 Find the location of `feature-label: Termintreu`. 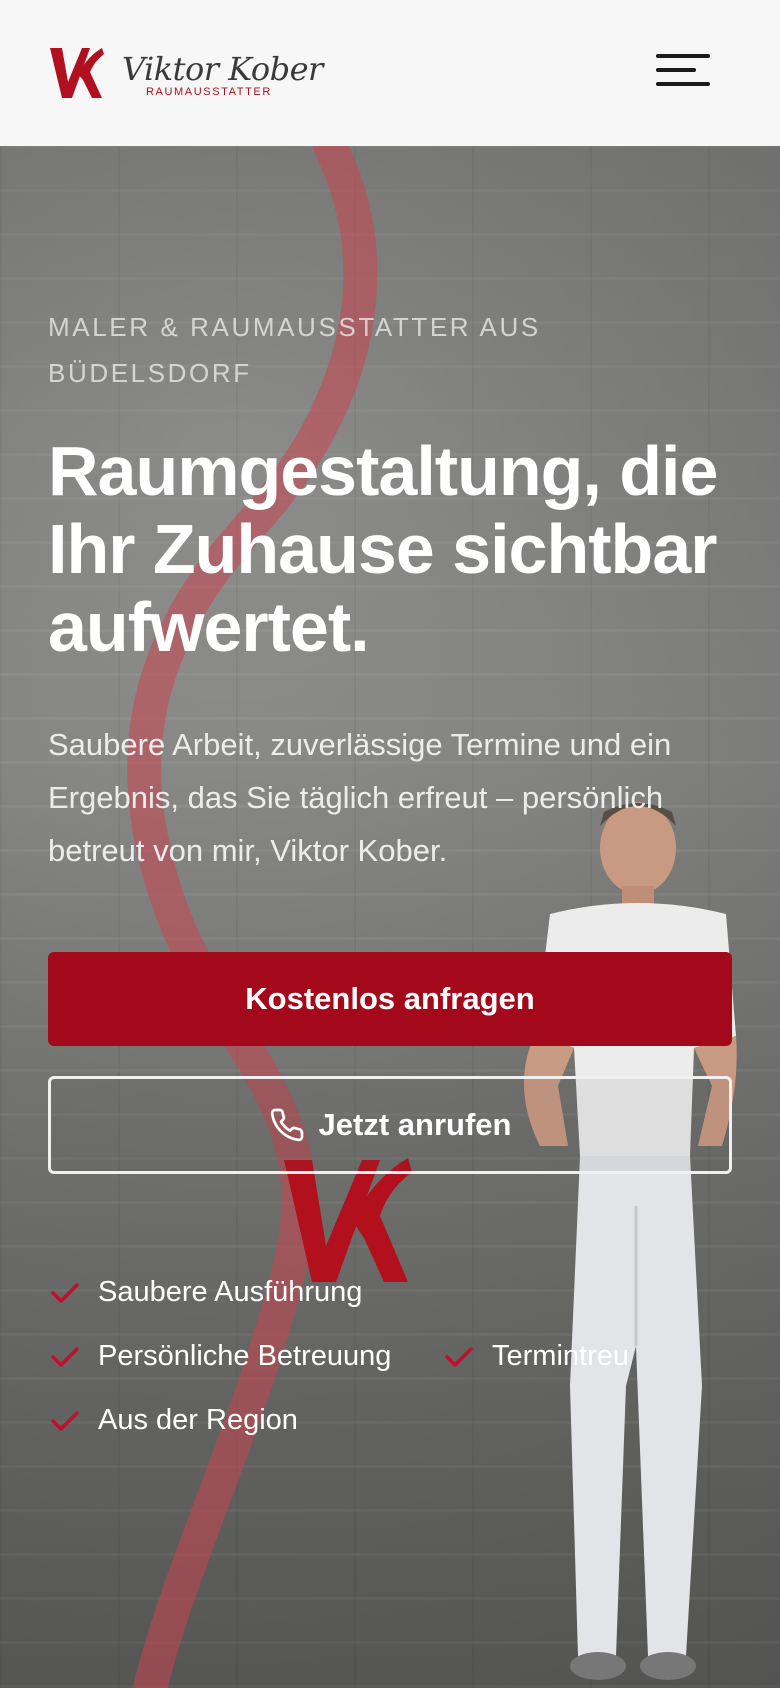

feature-label: Termintreu is located at coordinates (560, 1356).